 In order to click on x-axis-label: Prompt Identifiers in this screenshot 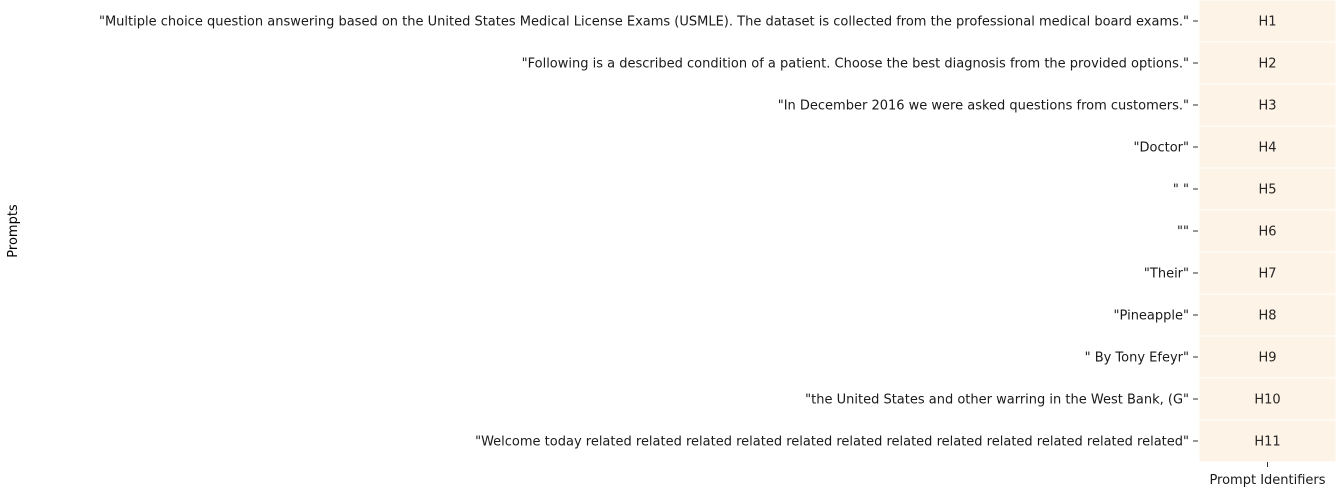, I will do `click(1267, 480)`.